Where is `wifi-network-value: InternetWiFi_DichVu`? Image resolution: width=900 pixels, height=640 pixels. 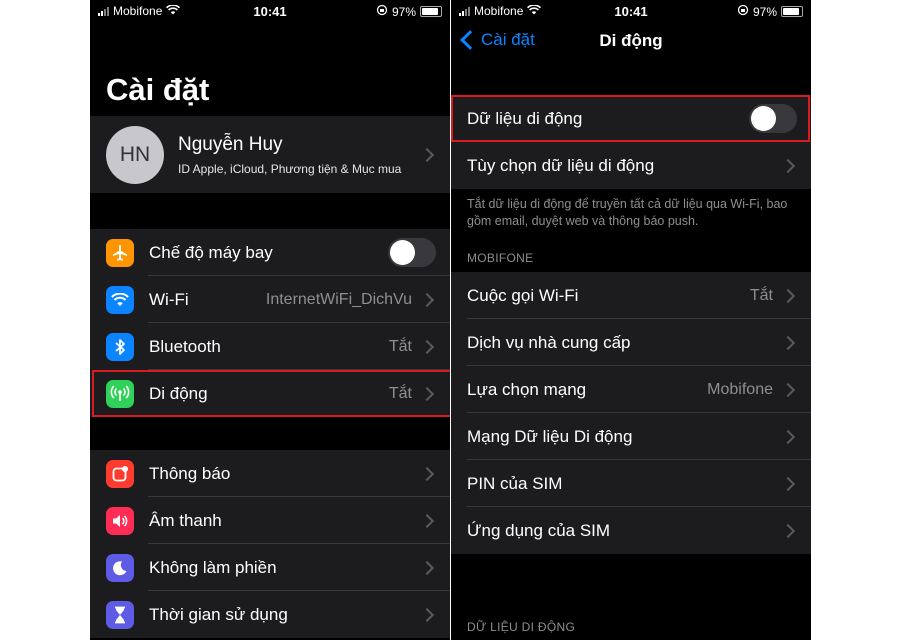
wifi-network-value: InternetWiFi_DichVu is located at coordinates (338, 299).